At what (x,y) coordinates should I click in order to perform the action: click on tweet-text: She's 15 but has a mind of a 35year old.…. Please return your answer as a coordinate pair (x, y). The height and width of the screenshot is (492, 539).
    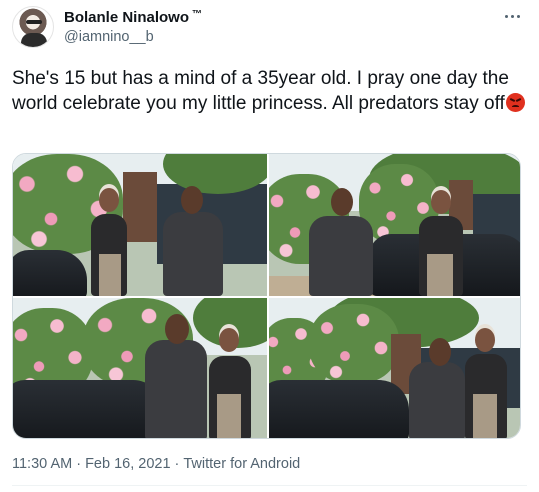
    Looking at the image, I should click on (269, 91).